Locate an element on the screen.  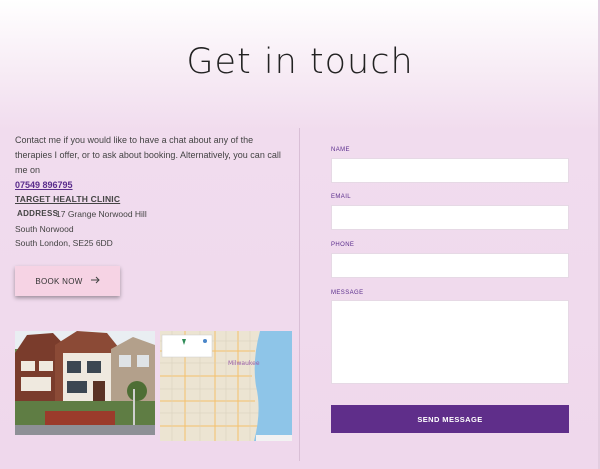
address-line-3: South London, SE25 6DD is located at coordinates (64, 243).